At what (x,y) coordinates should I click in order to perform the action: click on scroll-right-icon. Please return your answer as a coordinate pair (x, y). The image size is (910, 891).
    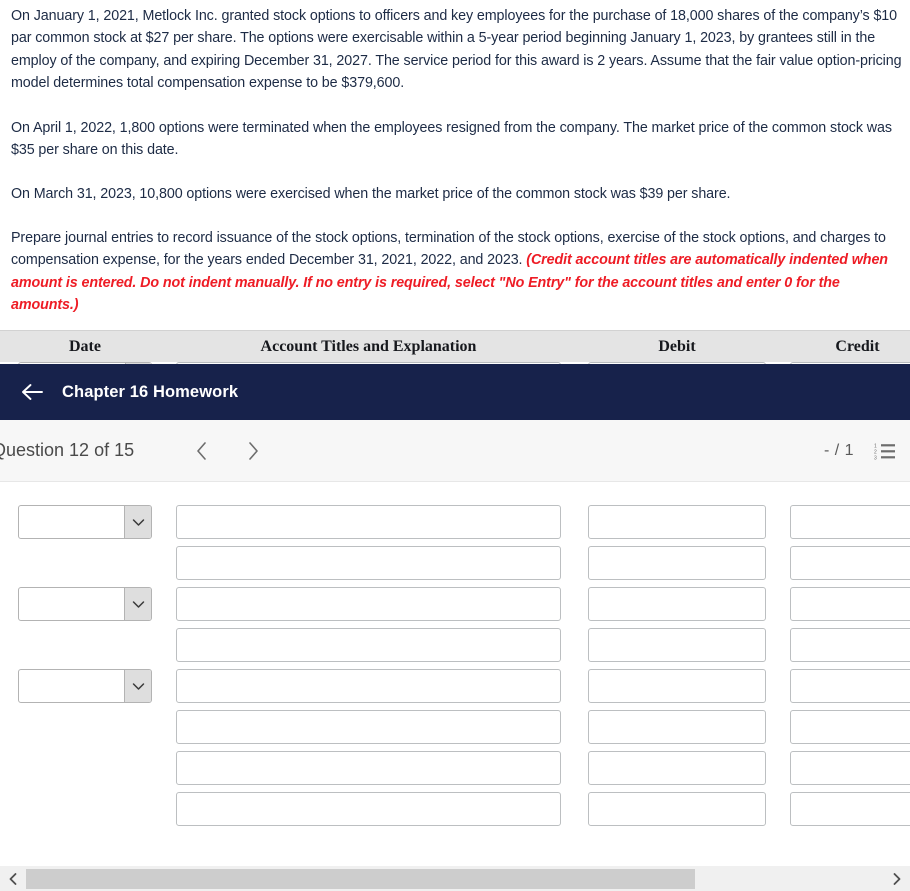
    Looking at the image, I should click on (897, 878).